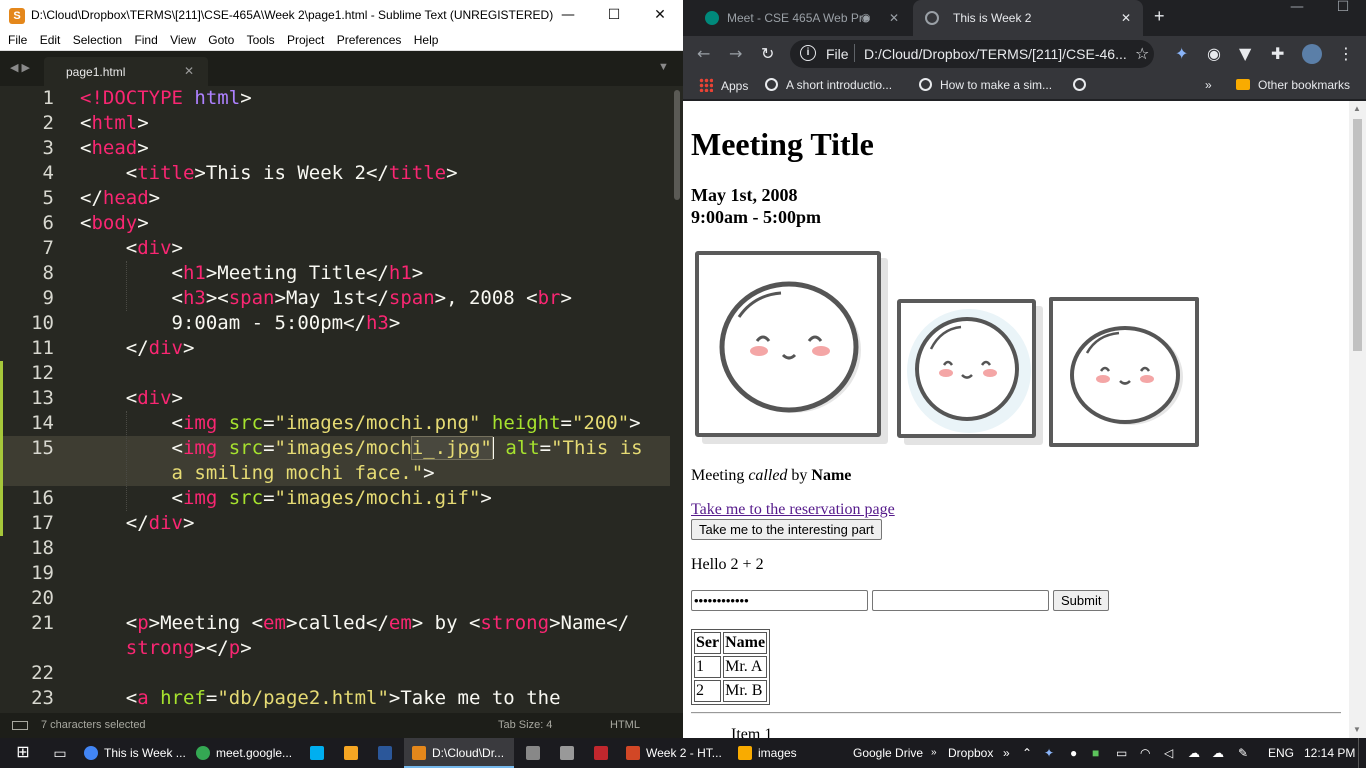 The width and height of the screenshot is (1366, 768). Describe the element at coordinates (1218, 753) in the screenshot. I see `cloud-icon: ☁` at that location.